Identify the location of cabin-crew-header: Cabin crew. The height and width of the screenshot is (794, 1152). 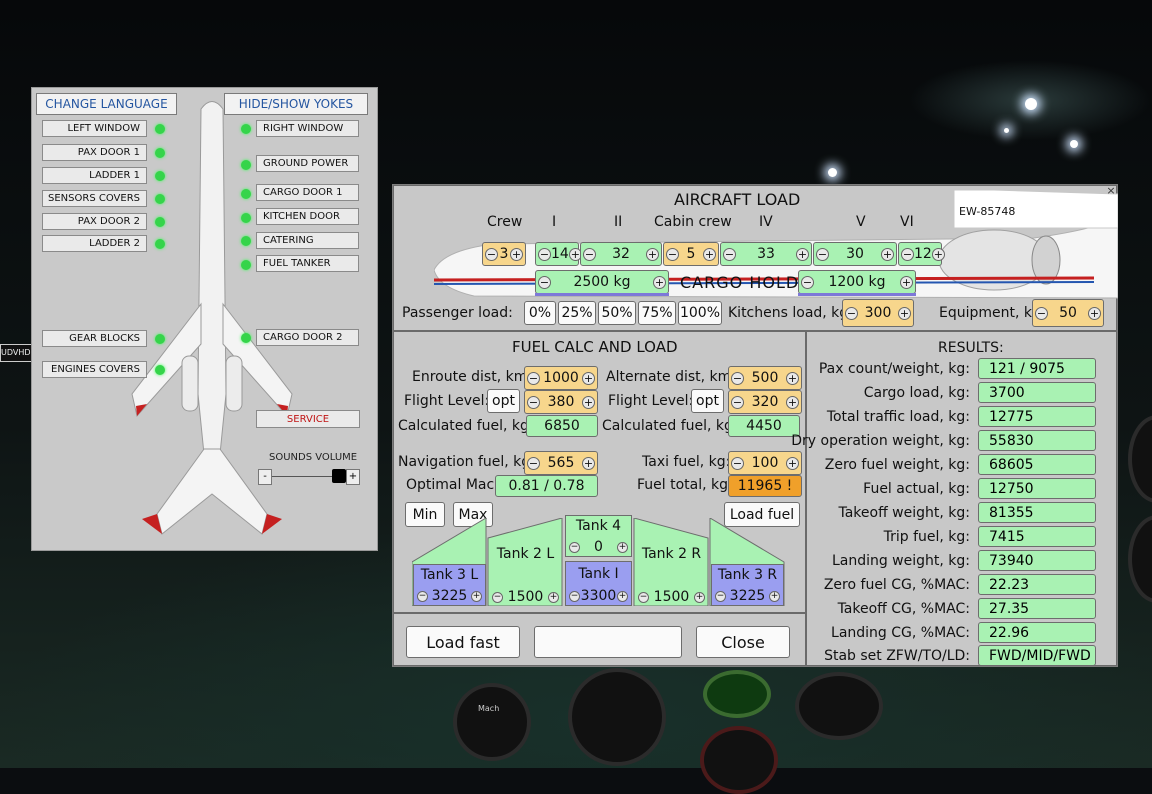
(693, 222).